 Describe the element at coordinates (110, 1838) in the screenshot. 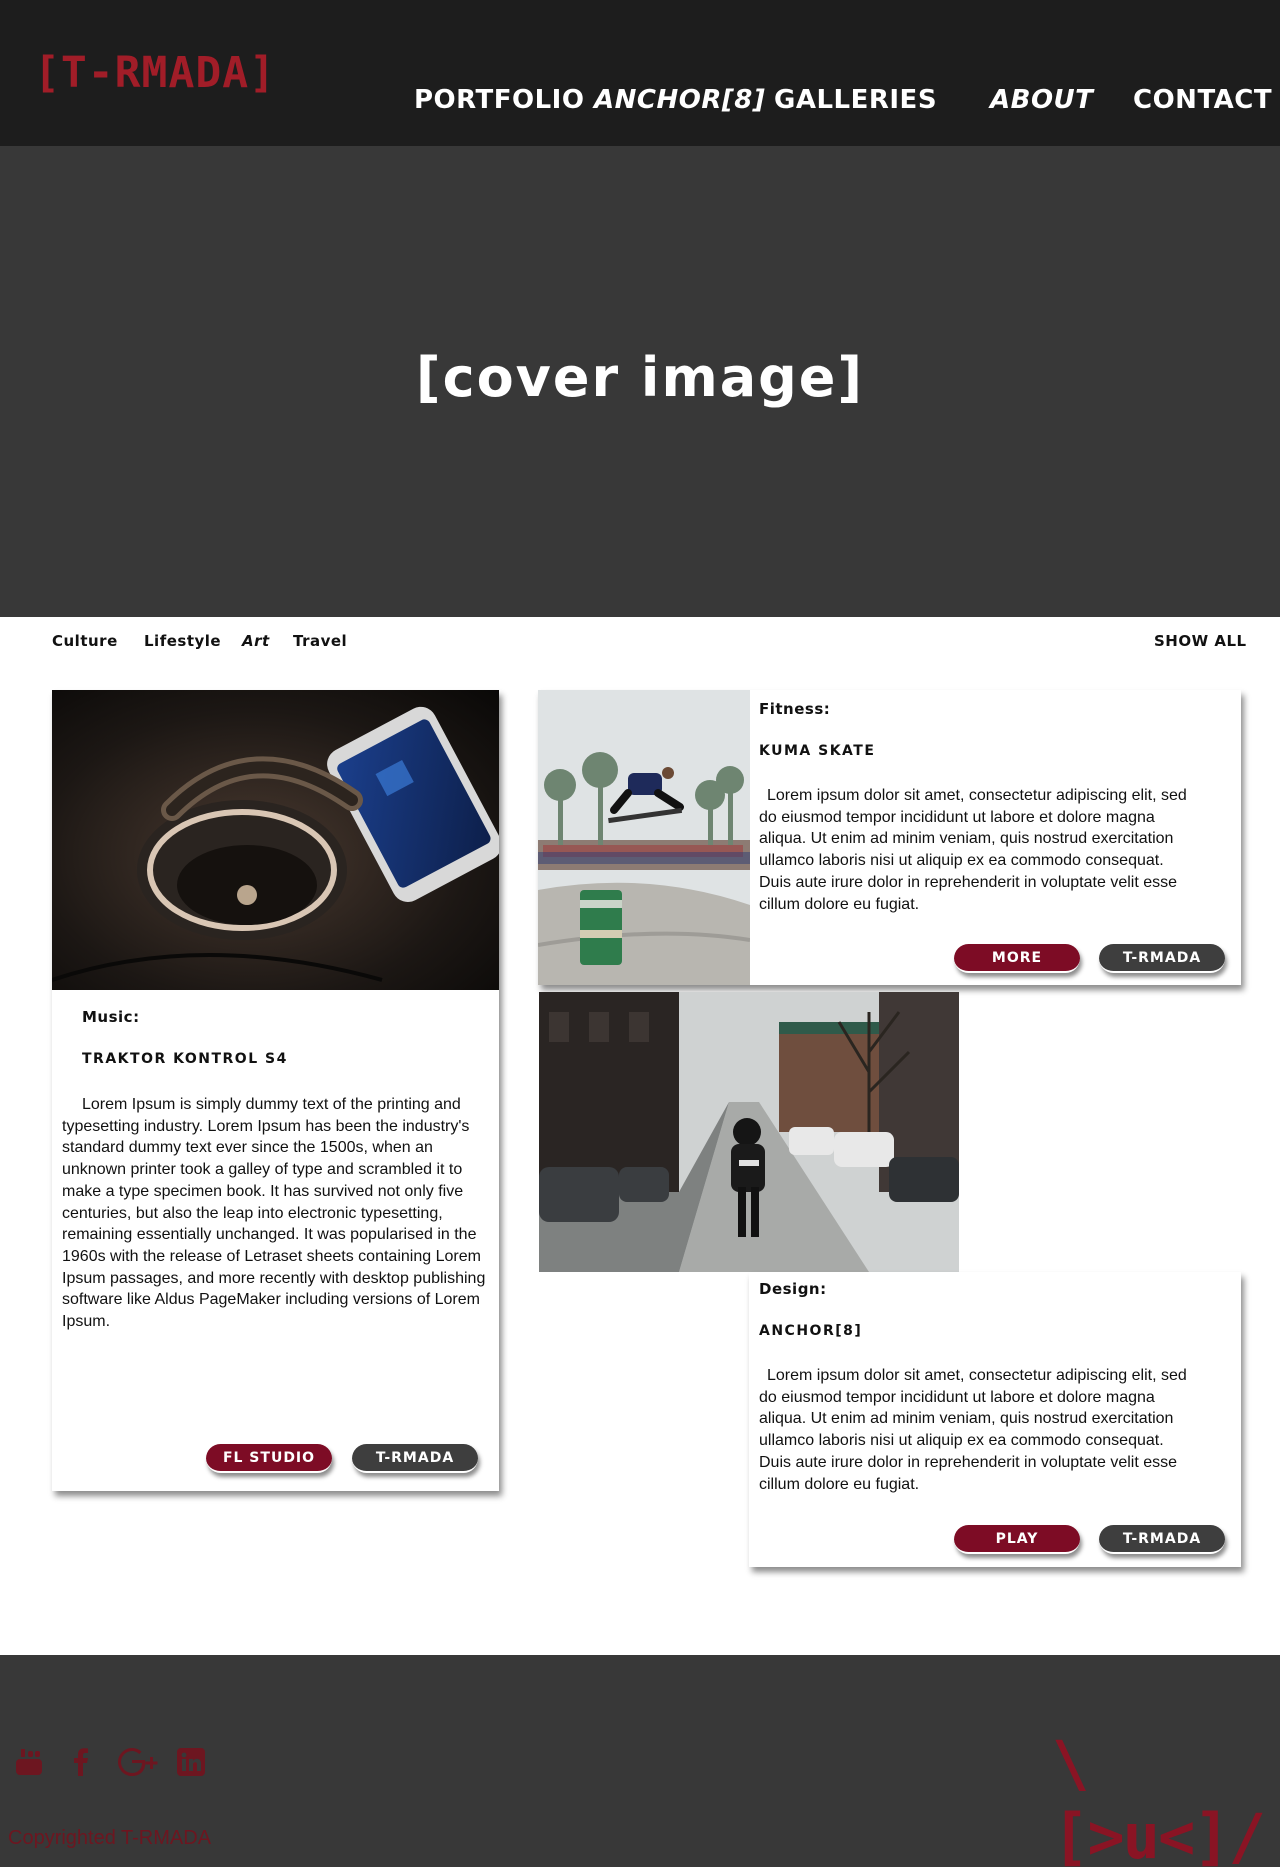

I see `copyright-text: Copyrighted T-RMADA` at that location.